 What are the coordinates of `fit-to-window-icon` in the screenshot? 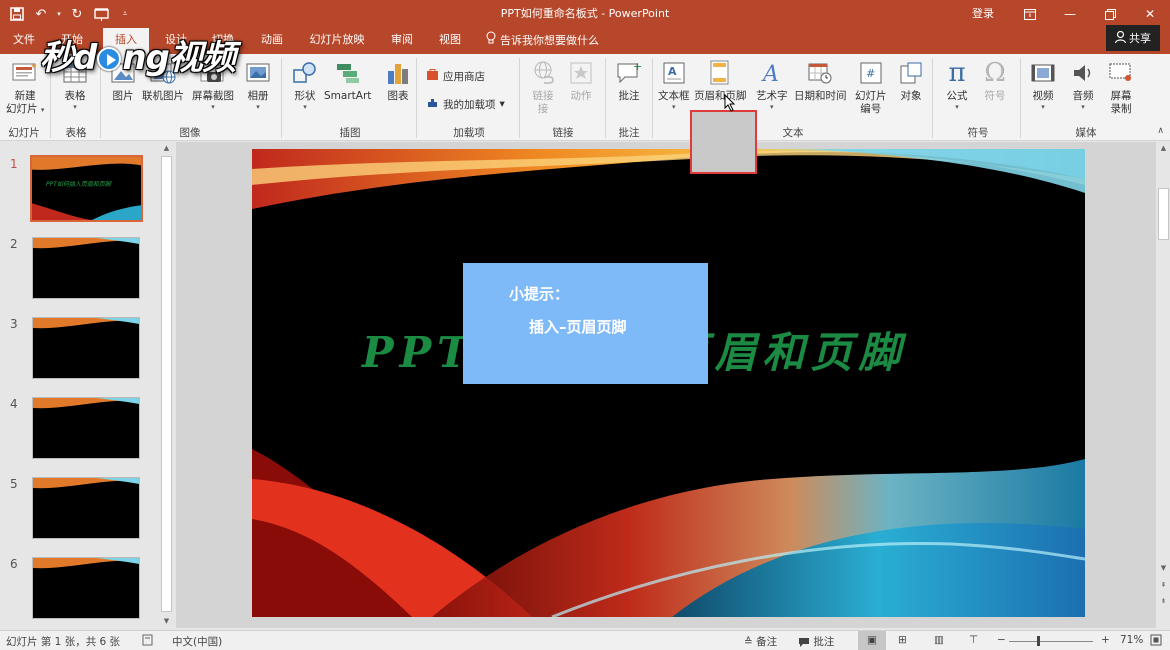 It's located at (1156, 641).